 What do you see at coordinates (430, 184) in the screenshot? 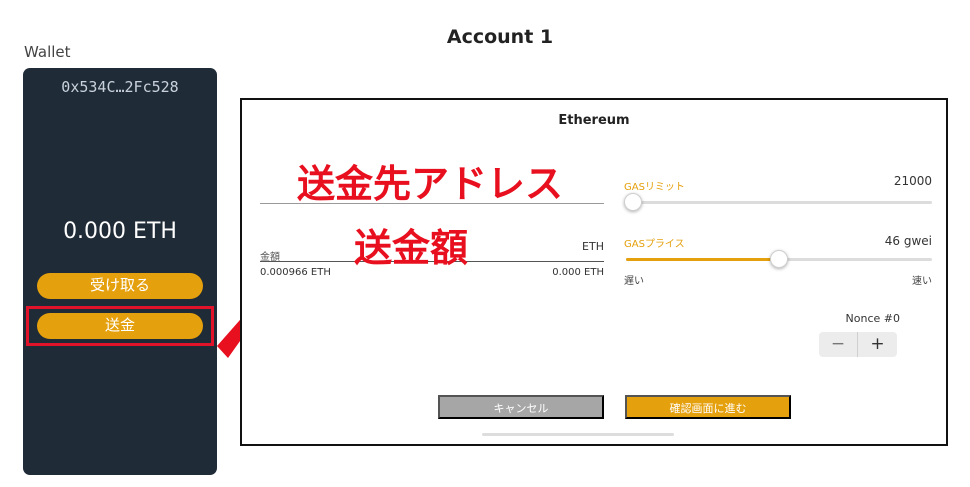
I see `destination-annotation: 送金先アドレス` at bounding box center [430, 184].